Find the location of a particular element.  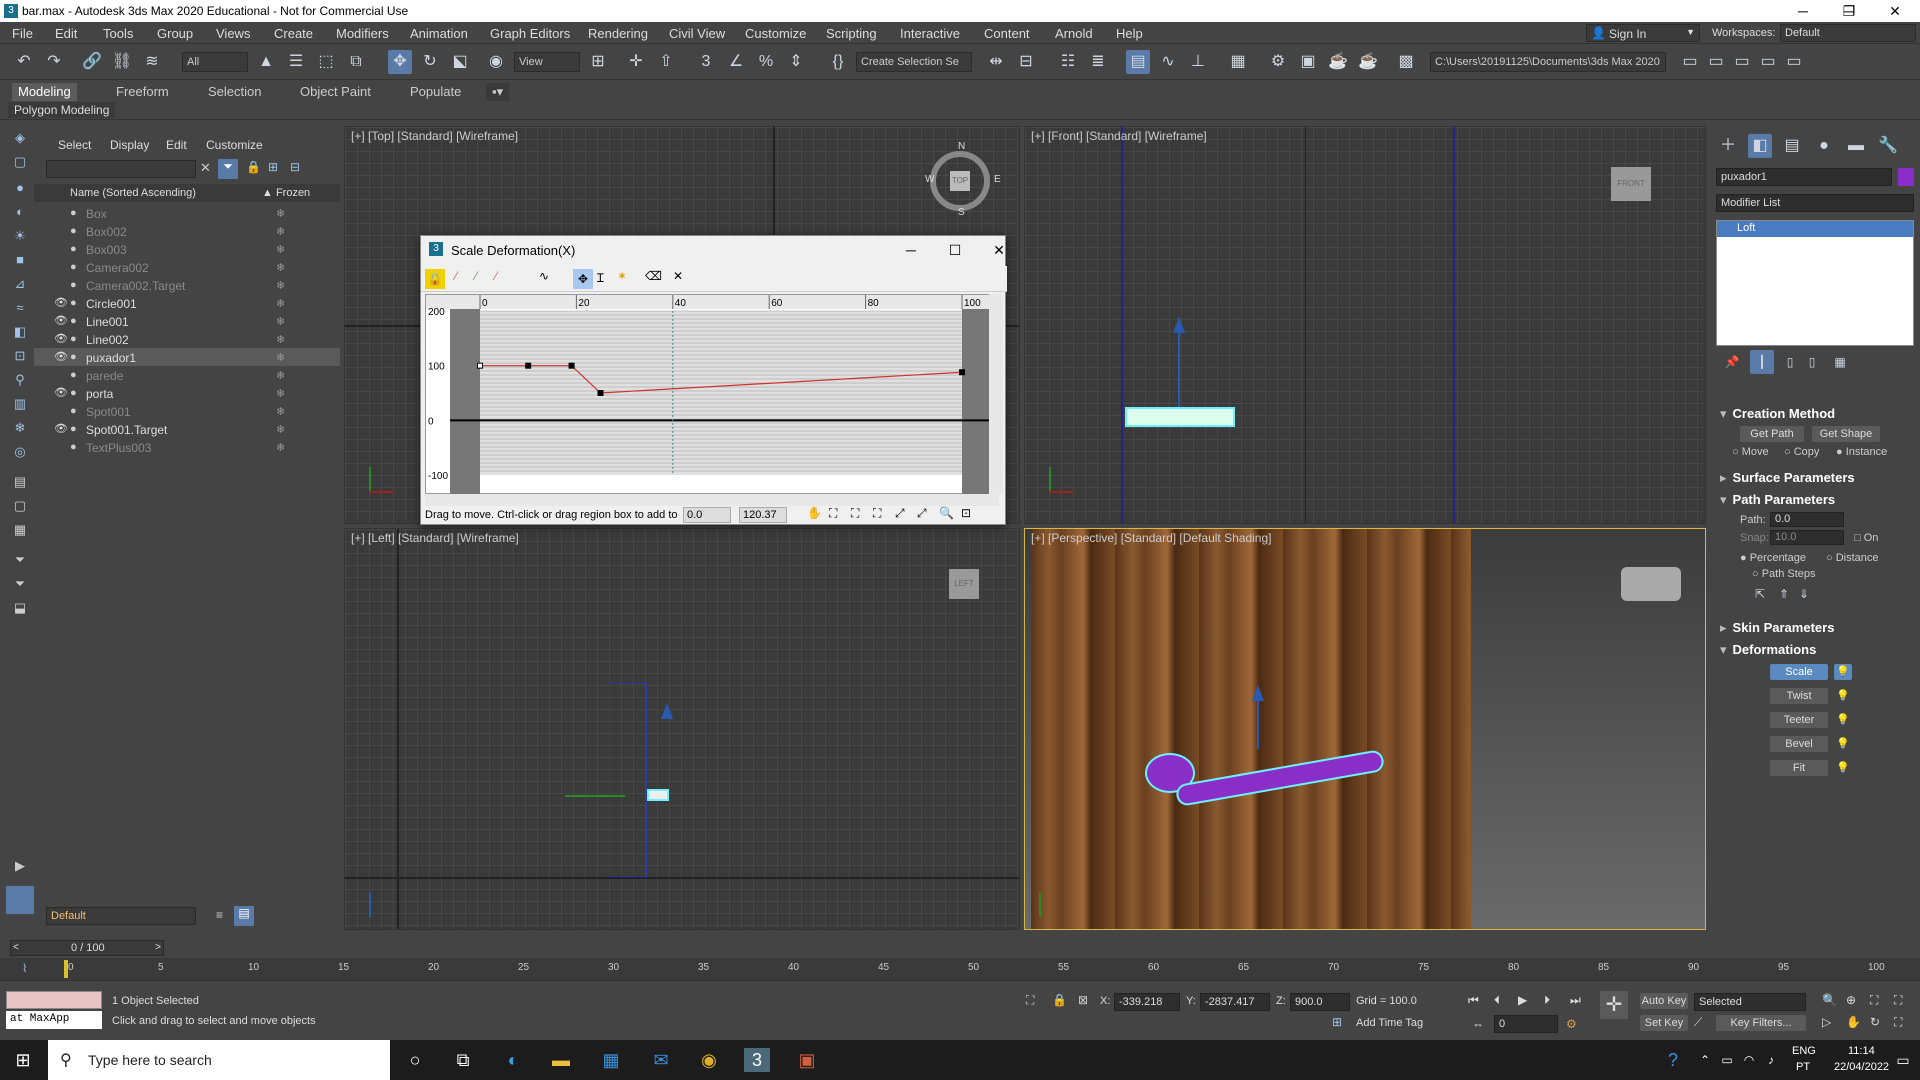

get-shape-button: Get Shape is located at coordinates (1846, 434).